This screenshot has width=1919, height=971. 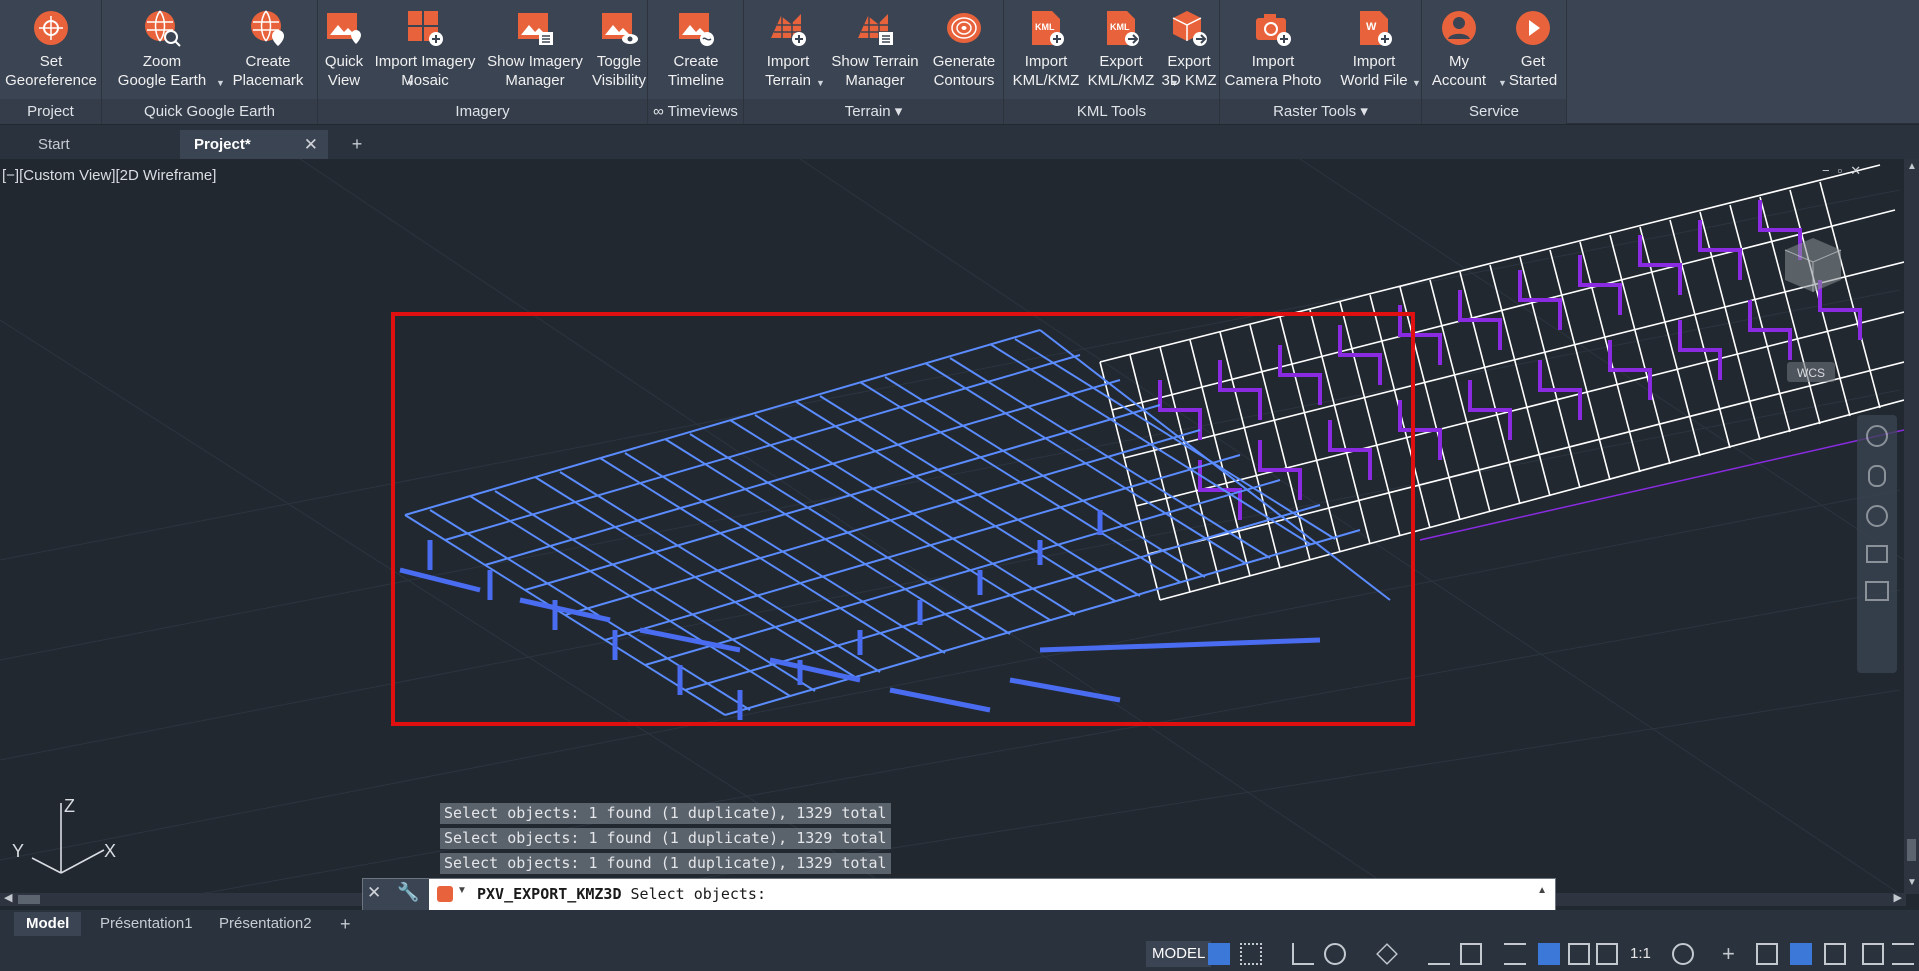 I want to click on steering-wheel-icon, so click(x=1877, y=436).